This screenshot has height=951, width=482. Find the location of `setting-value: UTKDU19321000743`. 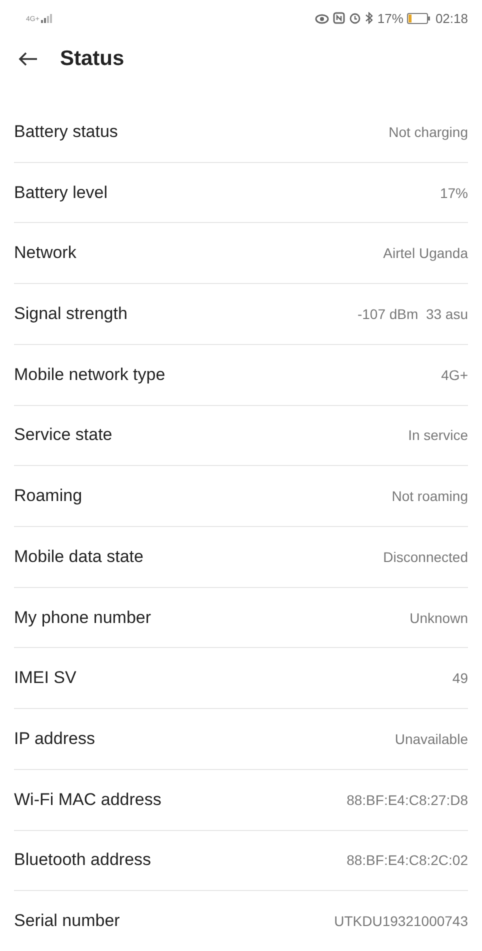

setting-value: UTKDU19321000743 is located at coordinates (401, 921).